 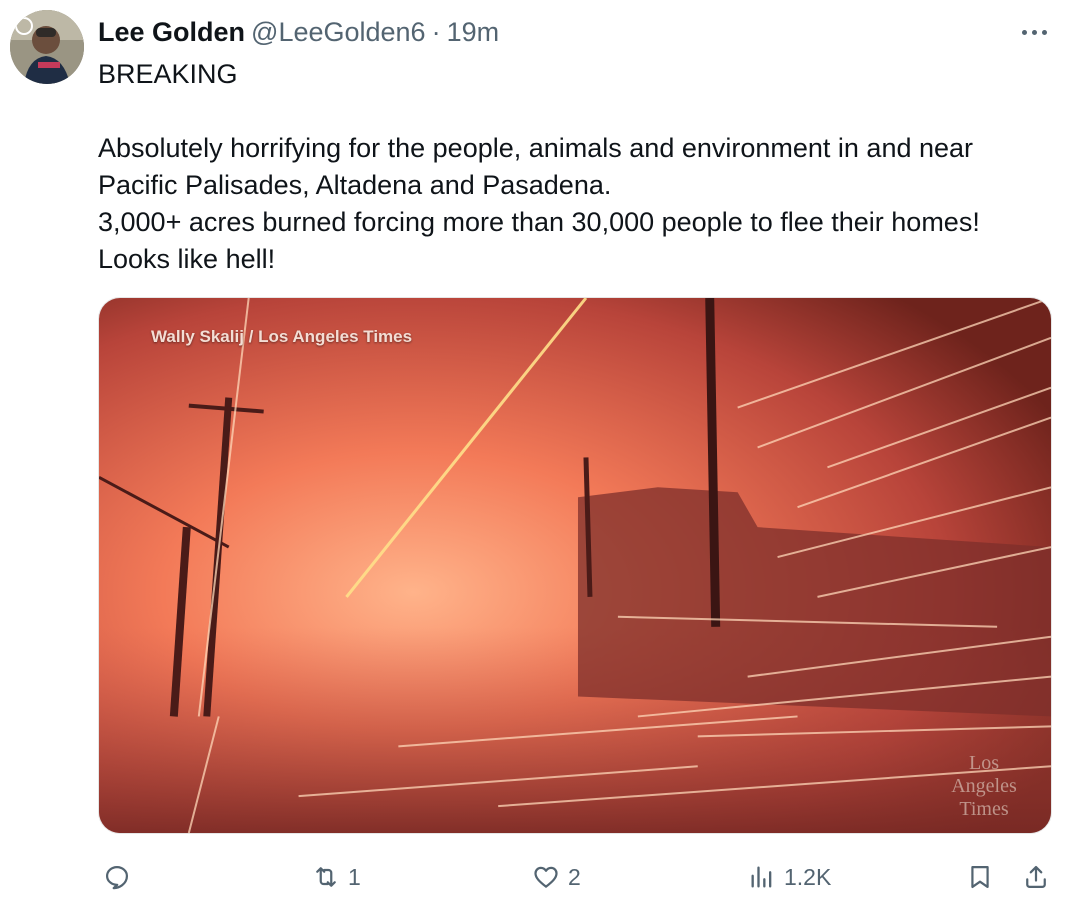 I want to click on reply-icon, so click(x=117, y=877).